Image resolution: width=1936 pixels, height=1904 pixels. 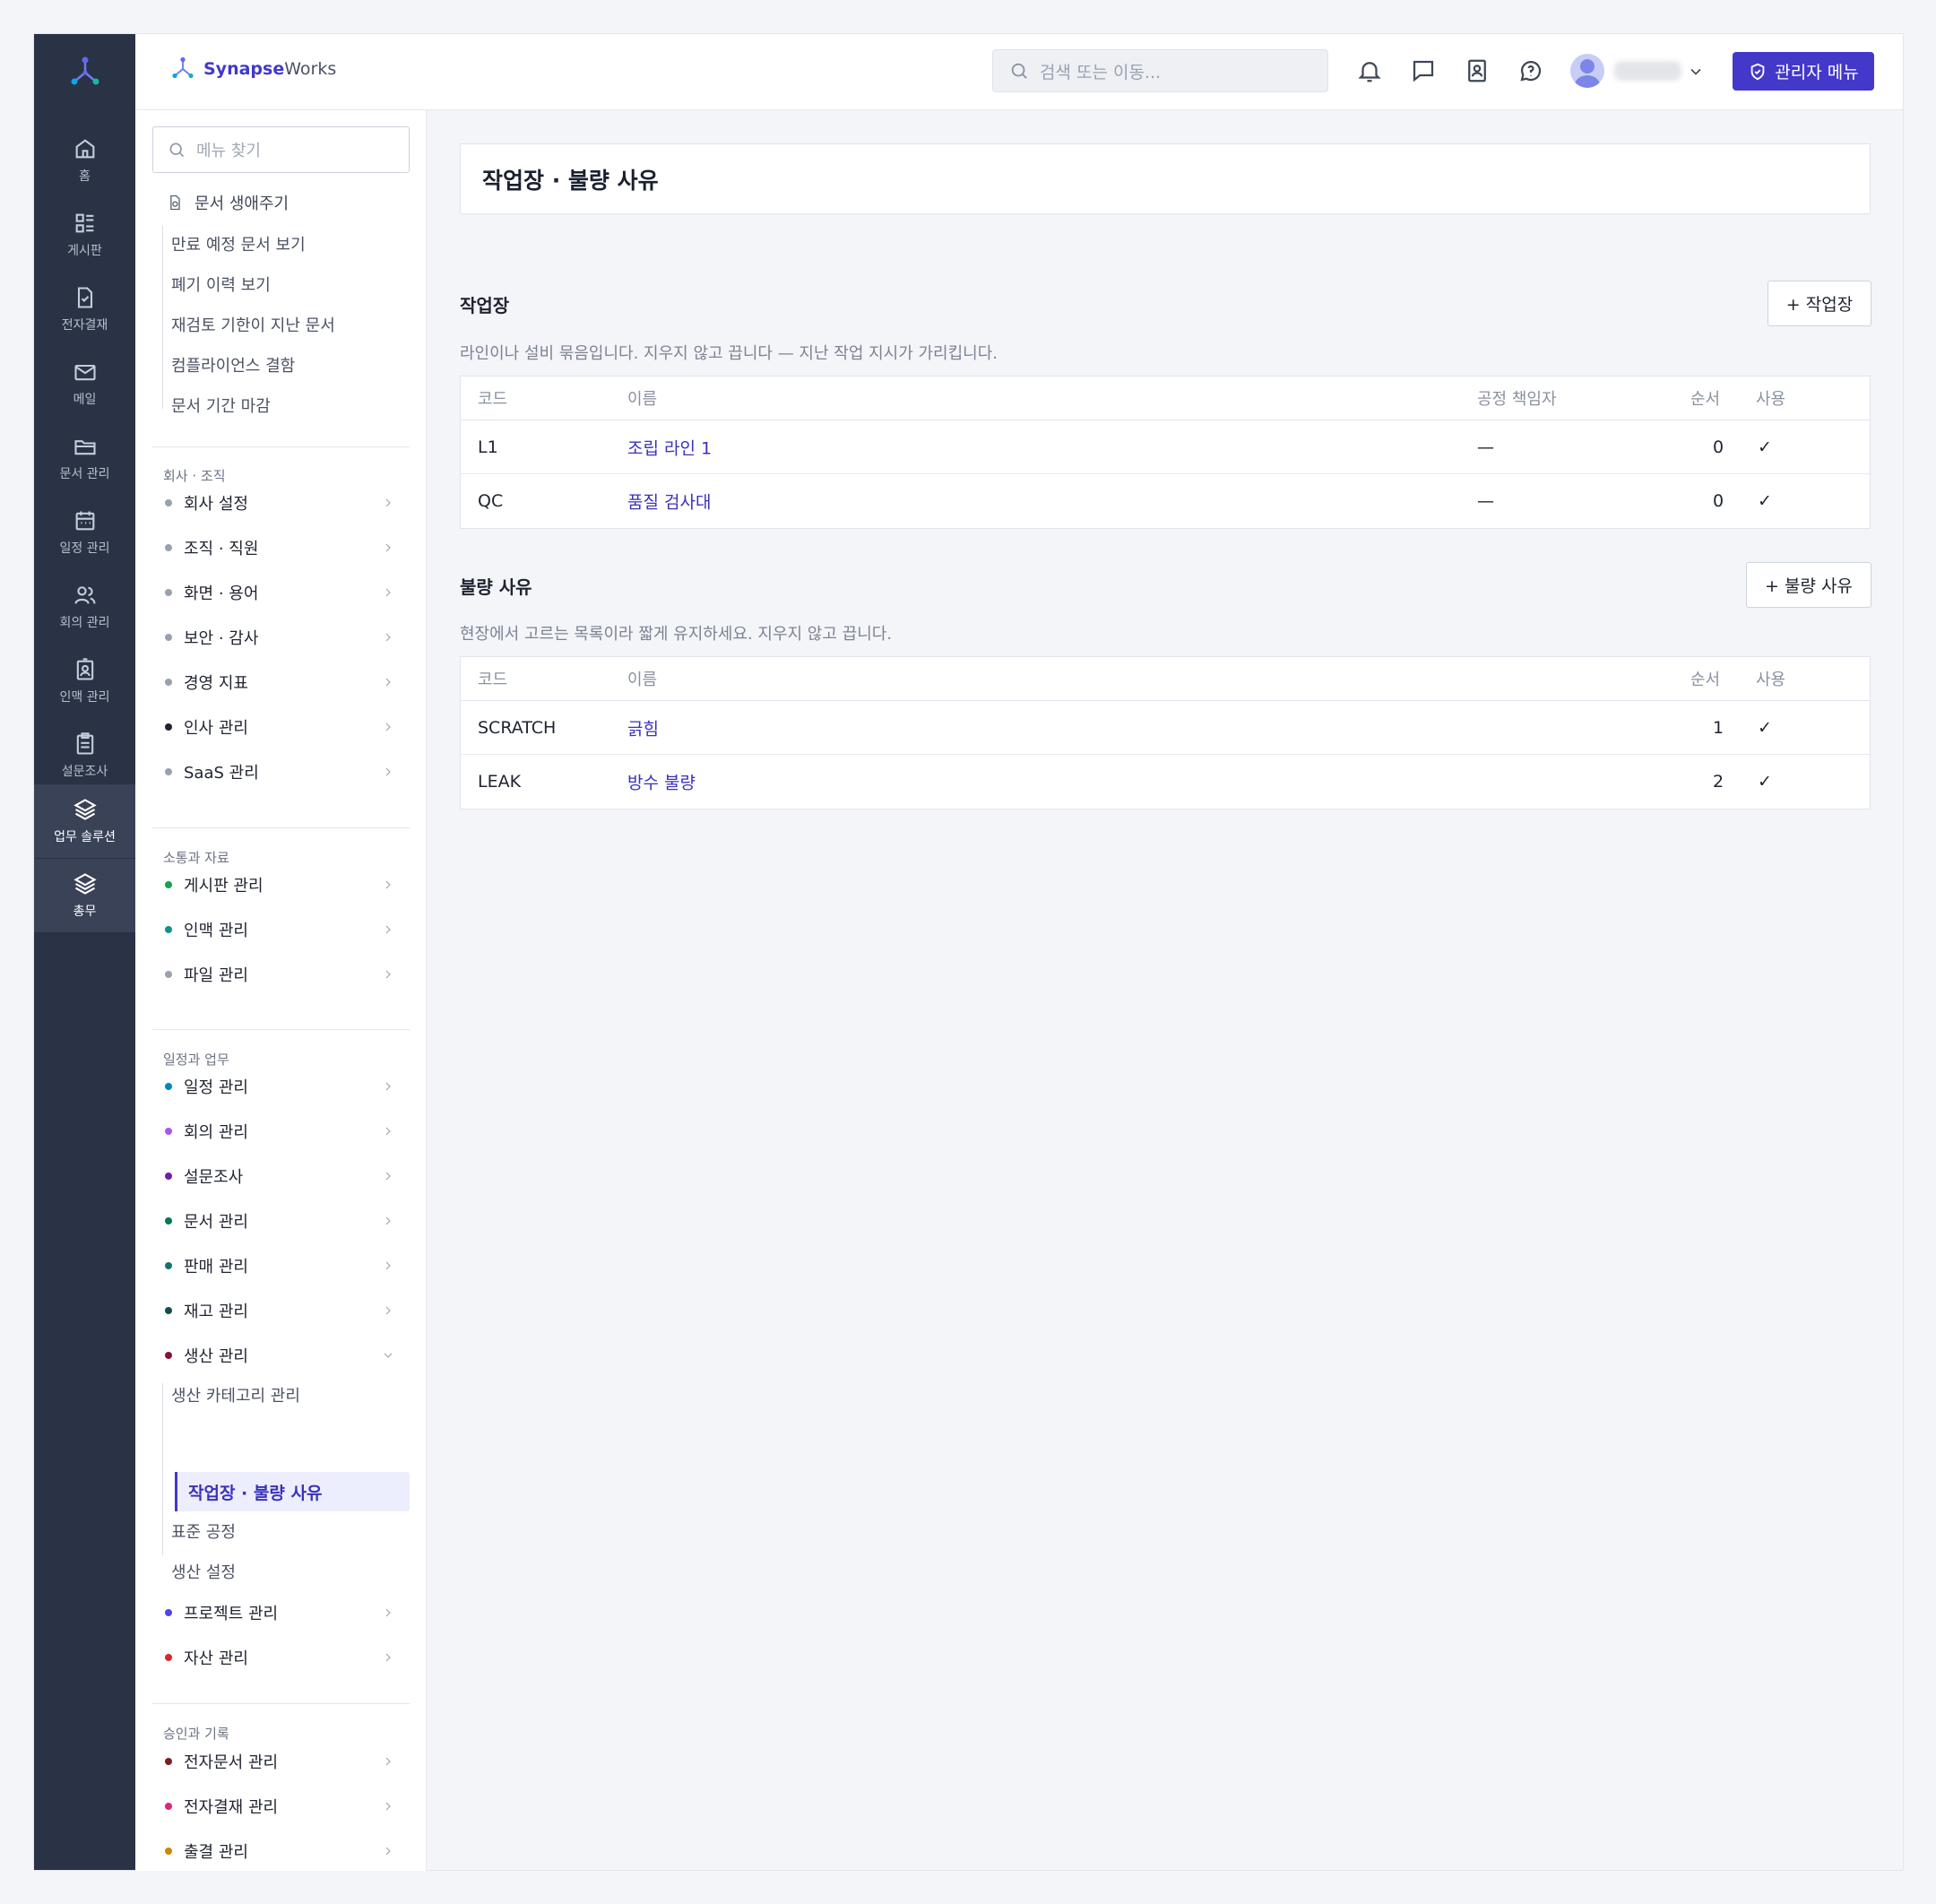 I want to click on user-avatar, so click(x=1587, y=71).